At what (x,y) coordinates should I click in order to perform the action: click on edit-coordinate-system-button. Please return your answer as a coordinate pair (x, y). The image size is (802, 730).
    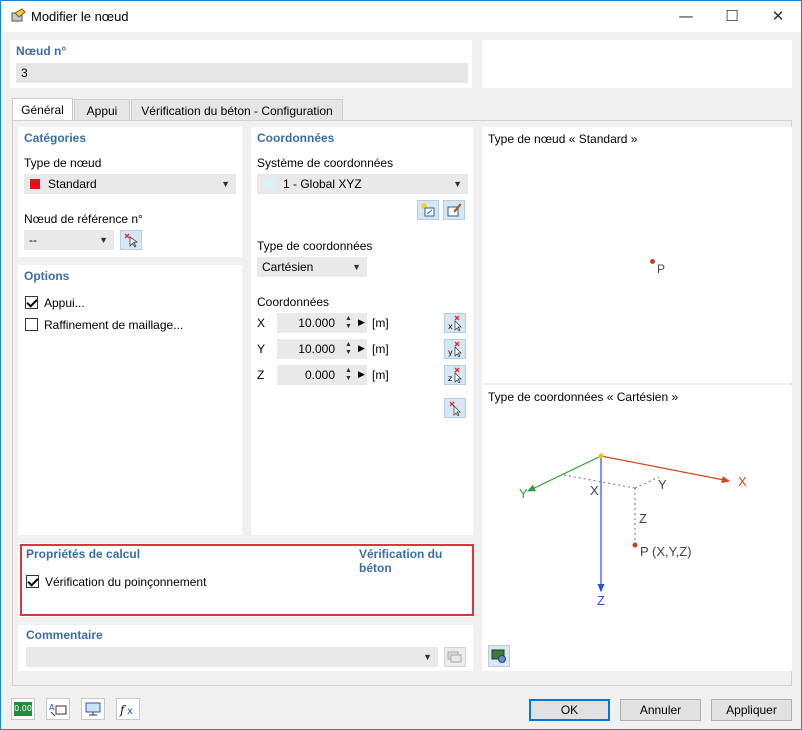
    Looking at the image, I should click on (454, 210).